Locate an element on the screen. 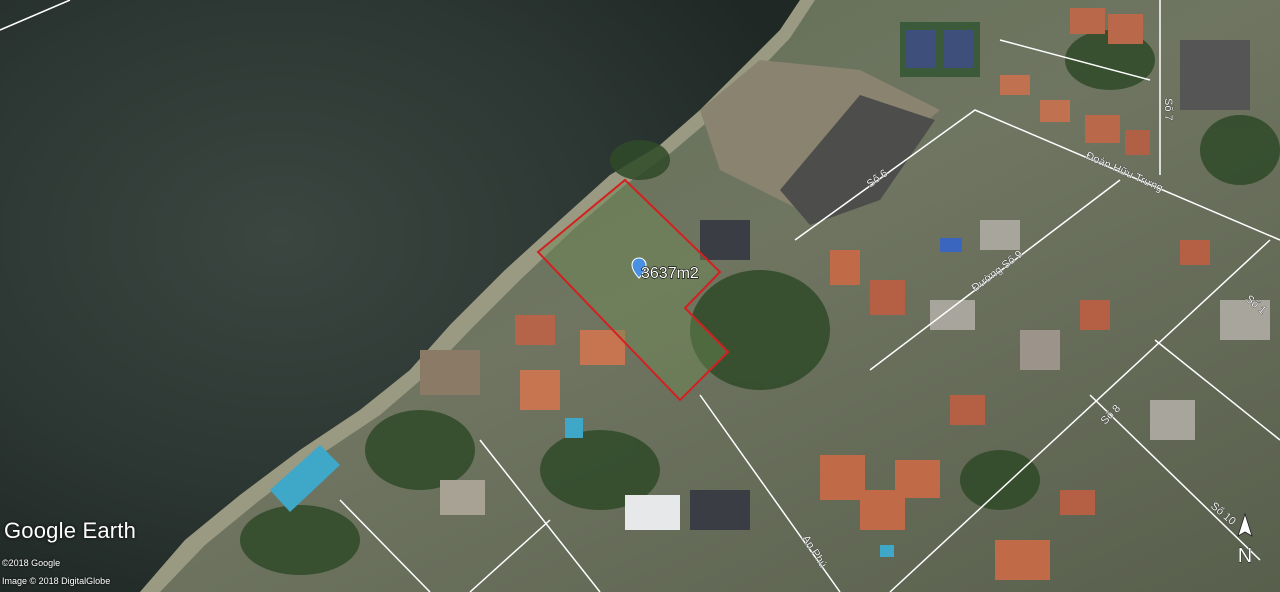  copyright-google: ©2018 Google is located at coordinates (31, 563).